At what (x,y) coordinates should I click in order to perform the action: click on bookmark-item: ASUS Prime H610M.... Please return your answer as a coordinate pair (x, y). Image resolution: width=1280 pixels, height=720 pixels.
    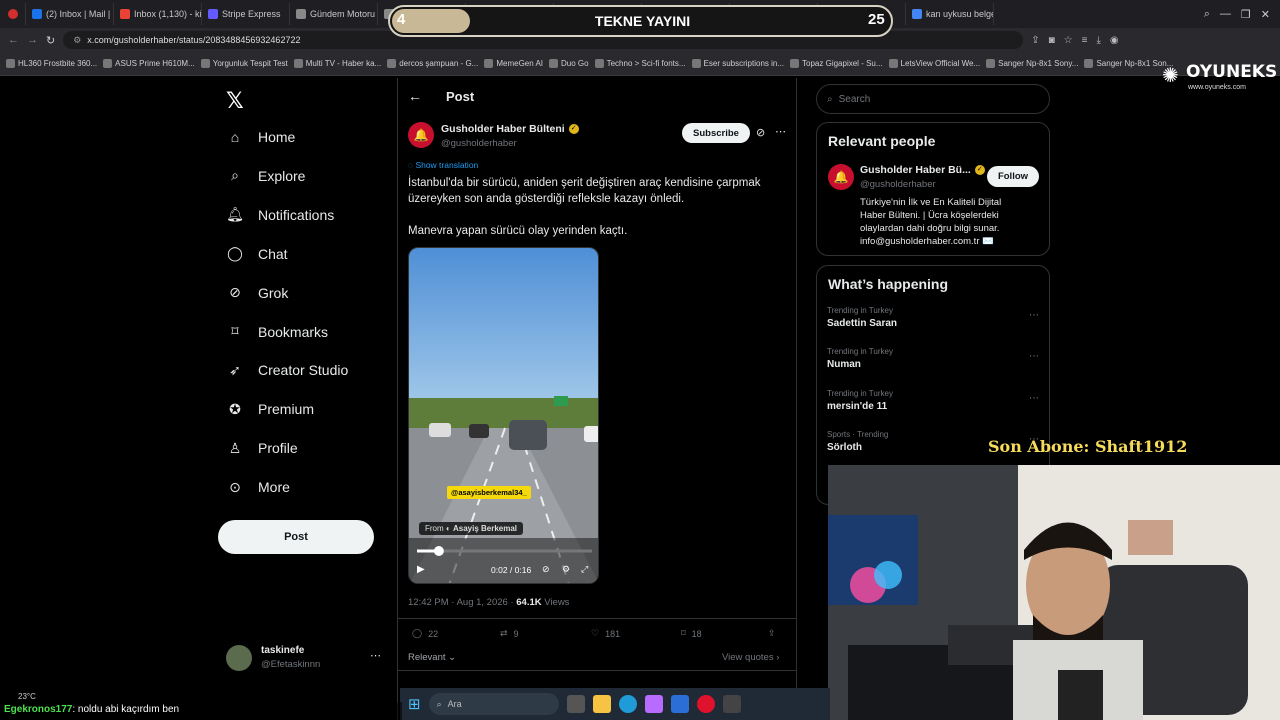
    Looking at the image, I should click on (149, 63).